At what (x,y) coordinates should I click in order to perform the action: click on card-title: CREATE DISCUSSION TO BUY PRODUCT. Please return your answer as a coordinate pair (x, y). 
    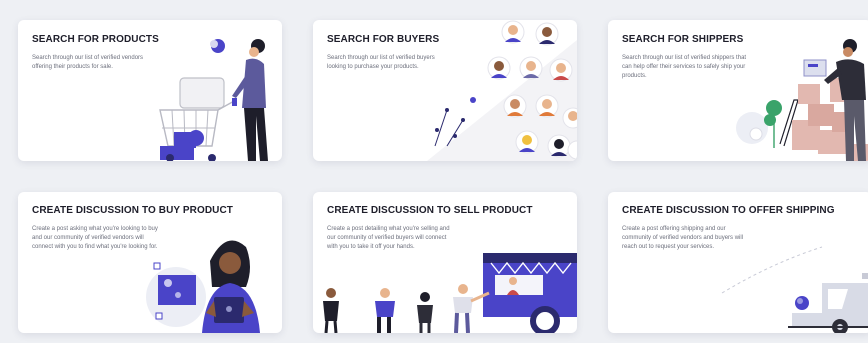
    Looking at the image, I should click on (132, 210).